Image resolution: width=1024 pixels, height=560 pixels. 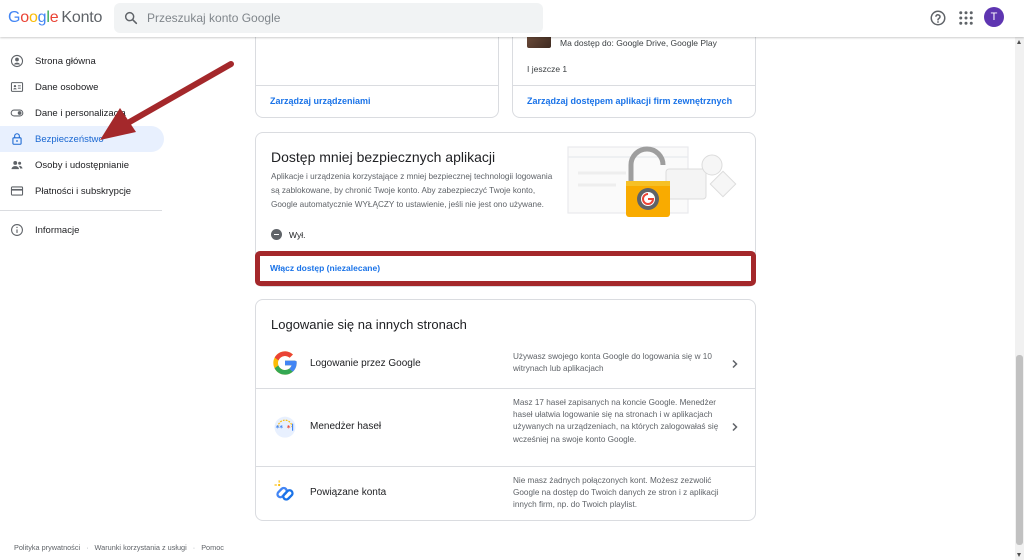 What do you see at coordinates (288, 234) in the screenshot?
I see `less-secure-apps-status: Wył.` at bounding box center [288, 234].